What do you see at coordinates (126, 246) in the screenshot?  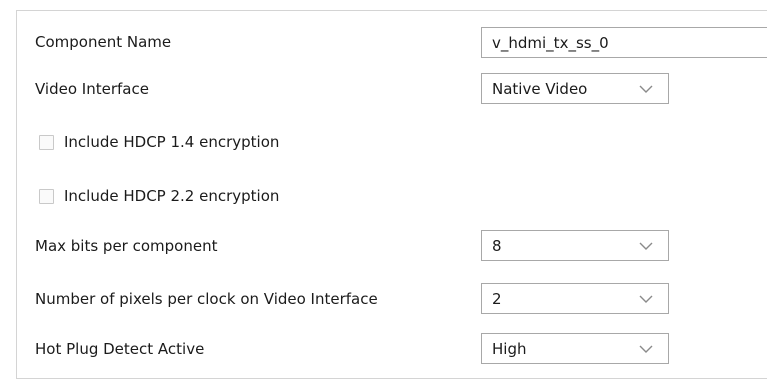 I see `max-bits-label: Max bits per component` at bounding box center [126, 246].